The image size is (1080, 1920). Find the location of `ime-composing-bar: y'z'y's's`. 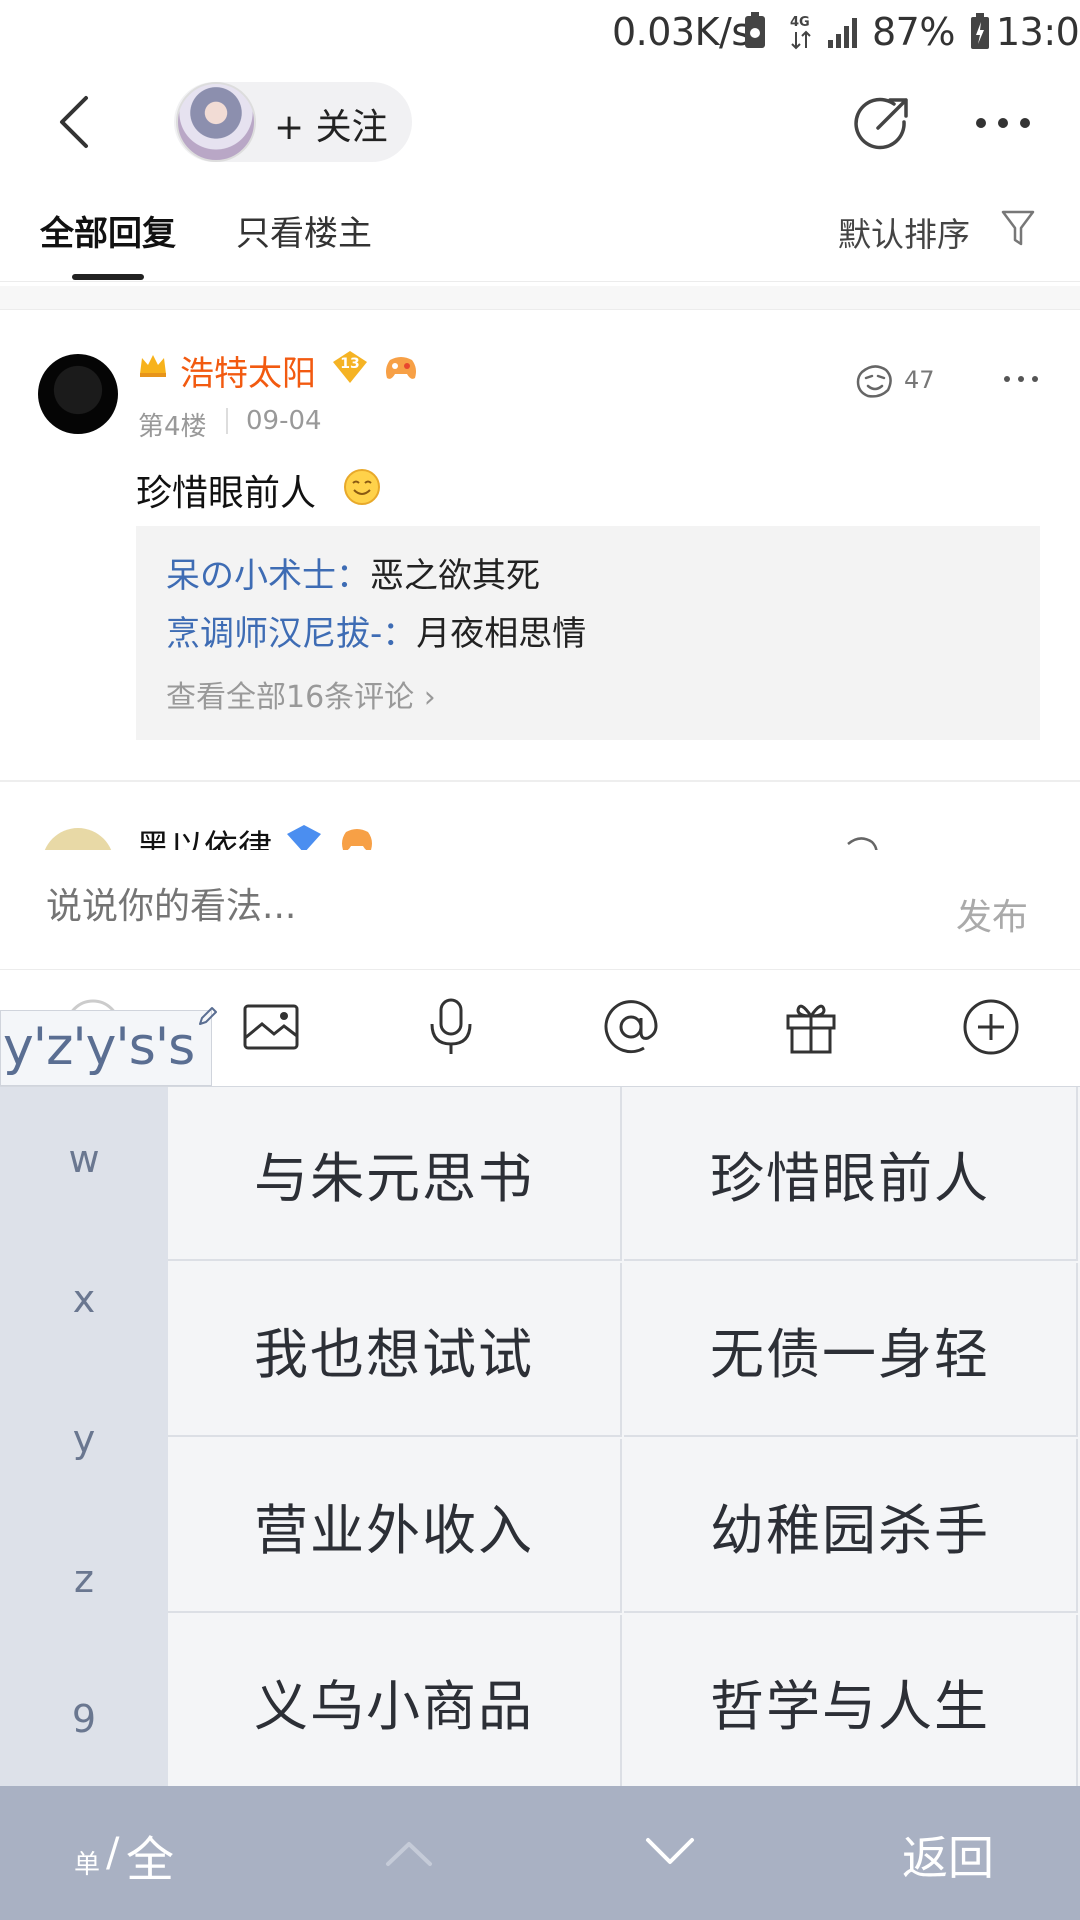

ime-composing-bar: y'z'y's's is located at coordinates (106, 1048).